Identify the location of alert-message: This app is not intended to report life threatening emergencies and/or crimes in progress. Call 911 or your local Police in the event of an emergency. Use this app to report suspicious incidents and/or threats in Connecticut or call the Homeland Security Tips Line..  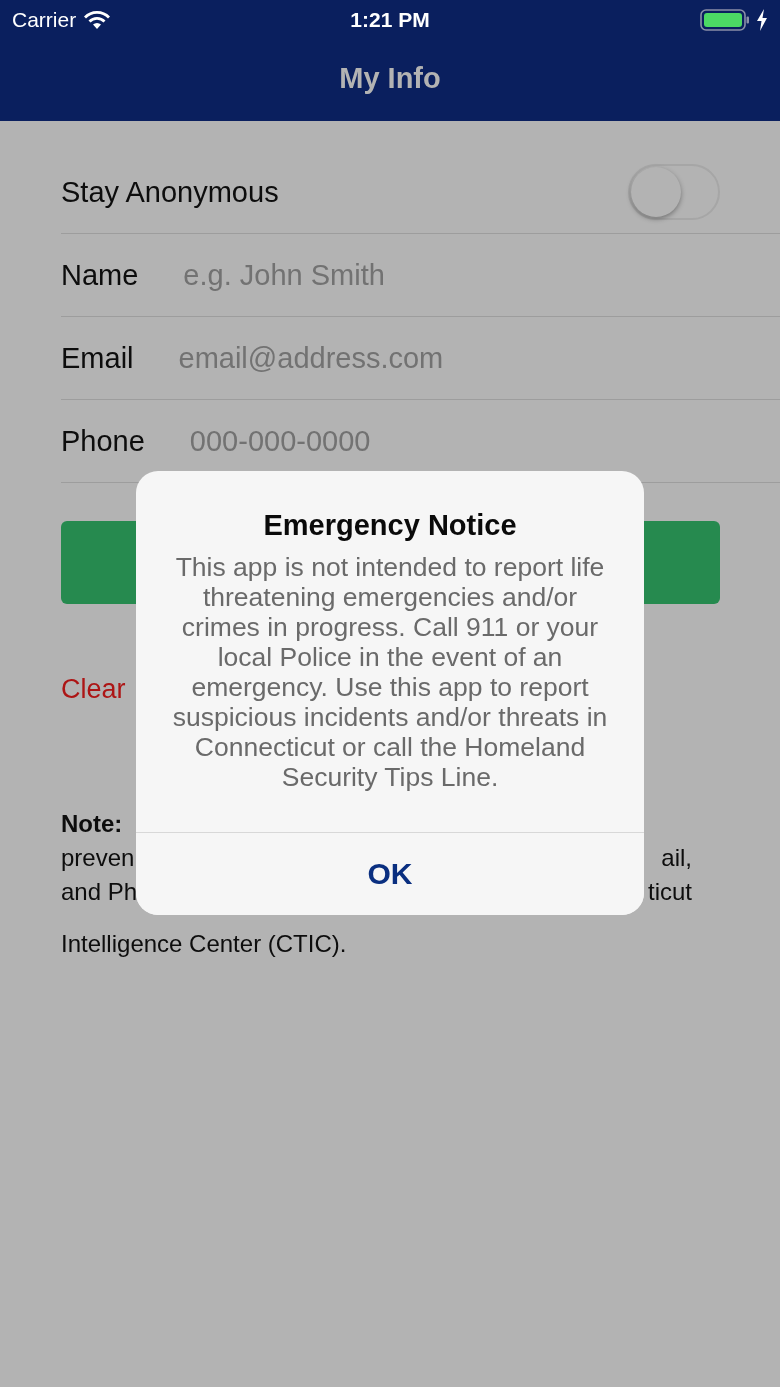
(390, 672).